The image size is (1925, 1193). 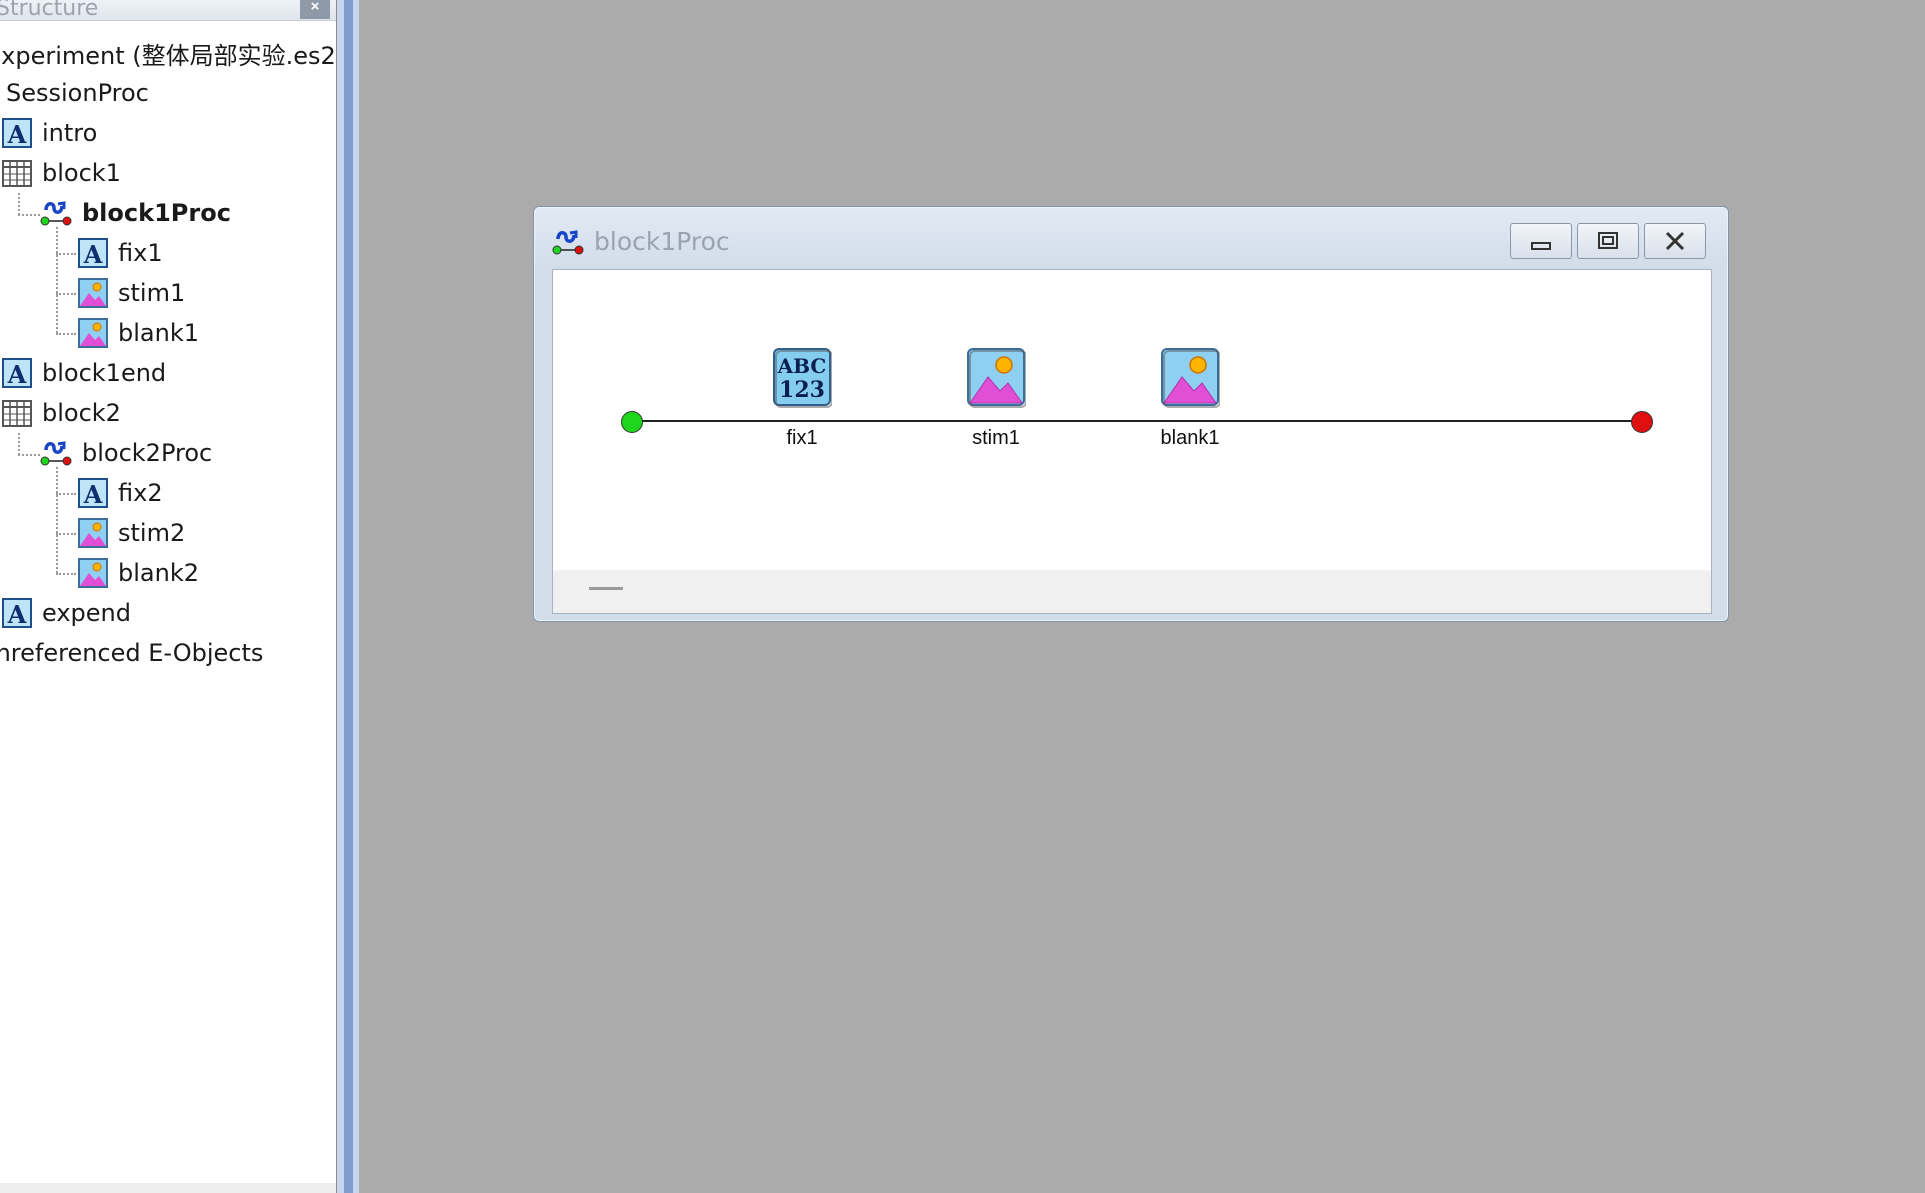 I want to click on timeline-item-label: blank1, so click(x=1190, y=438).